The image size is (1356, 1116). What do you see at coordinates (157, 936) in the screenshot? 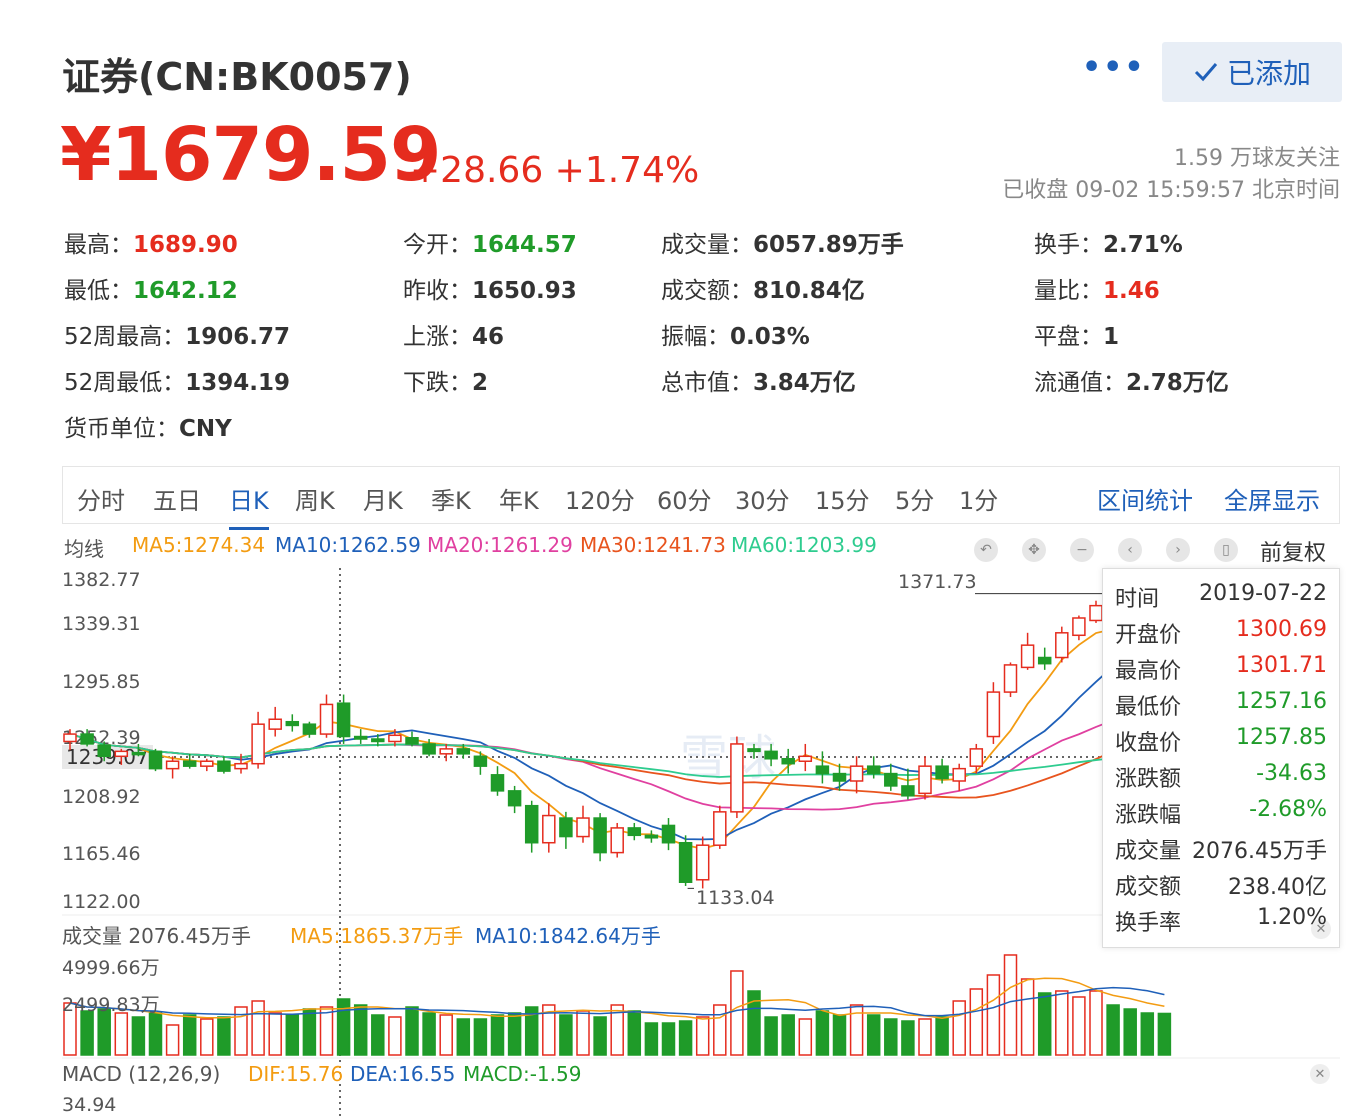
I see `volume-label: 成交量 2076.45万手` at bounding box center [157, 936].